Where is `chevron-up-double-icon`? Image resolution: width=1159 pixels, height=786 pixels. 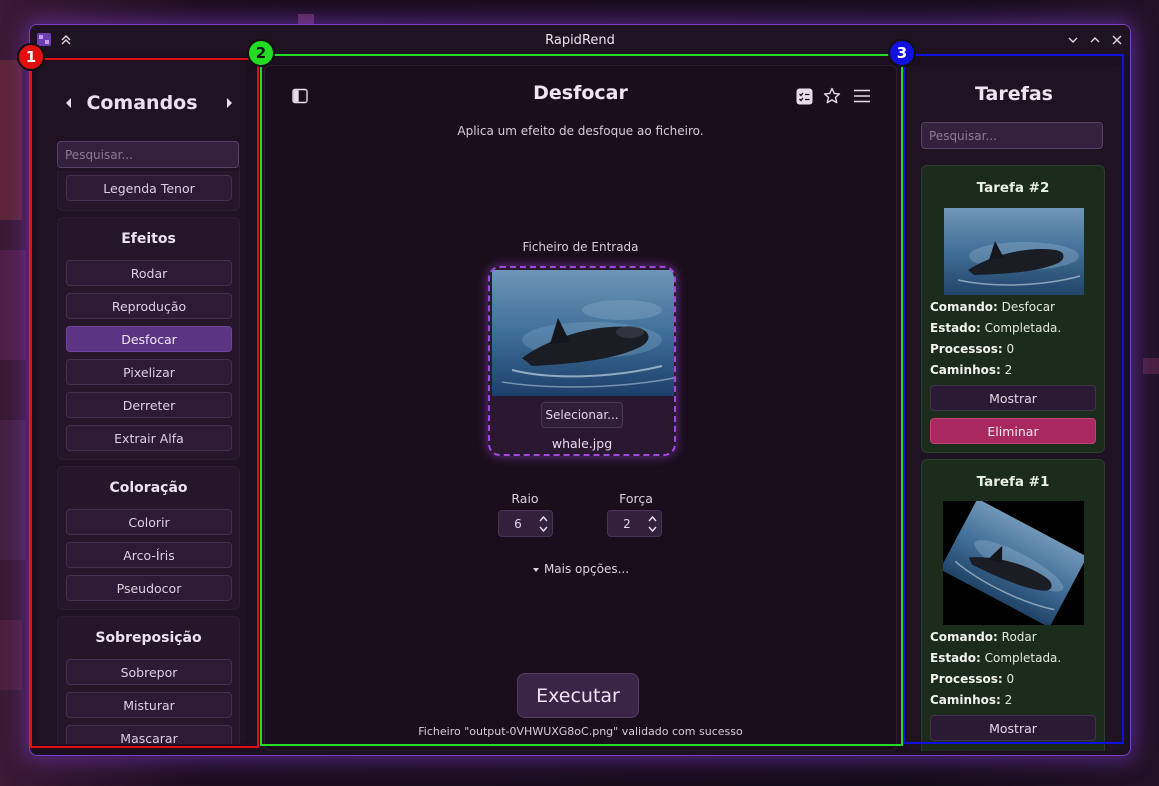
chevron-up-double-icon is located at coordinates (66, 40).